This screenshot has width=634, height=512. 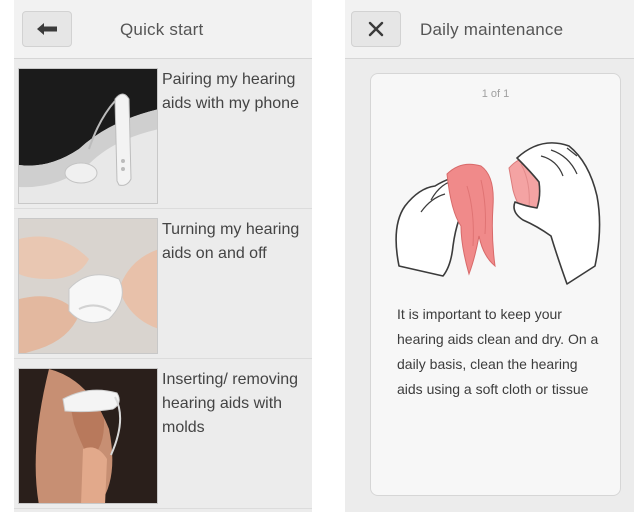 I want to click on list-item-label: Turning my hearing aids on and off, so click(x=231, y=241).